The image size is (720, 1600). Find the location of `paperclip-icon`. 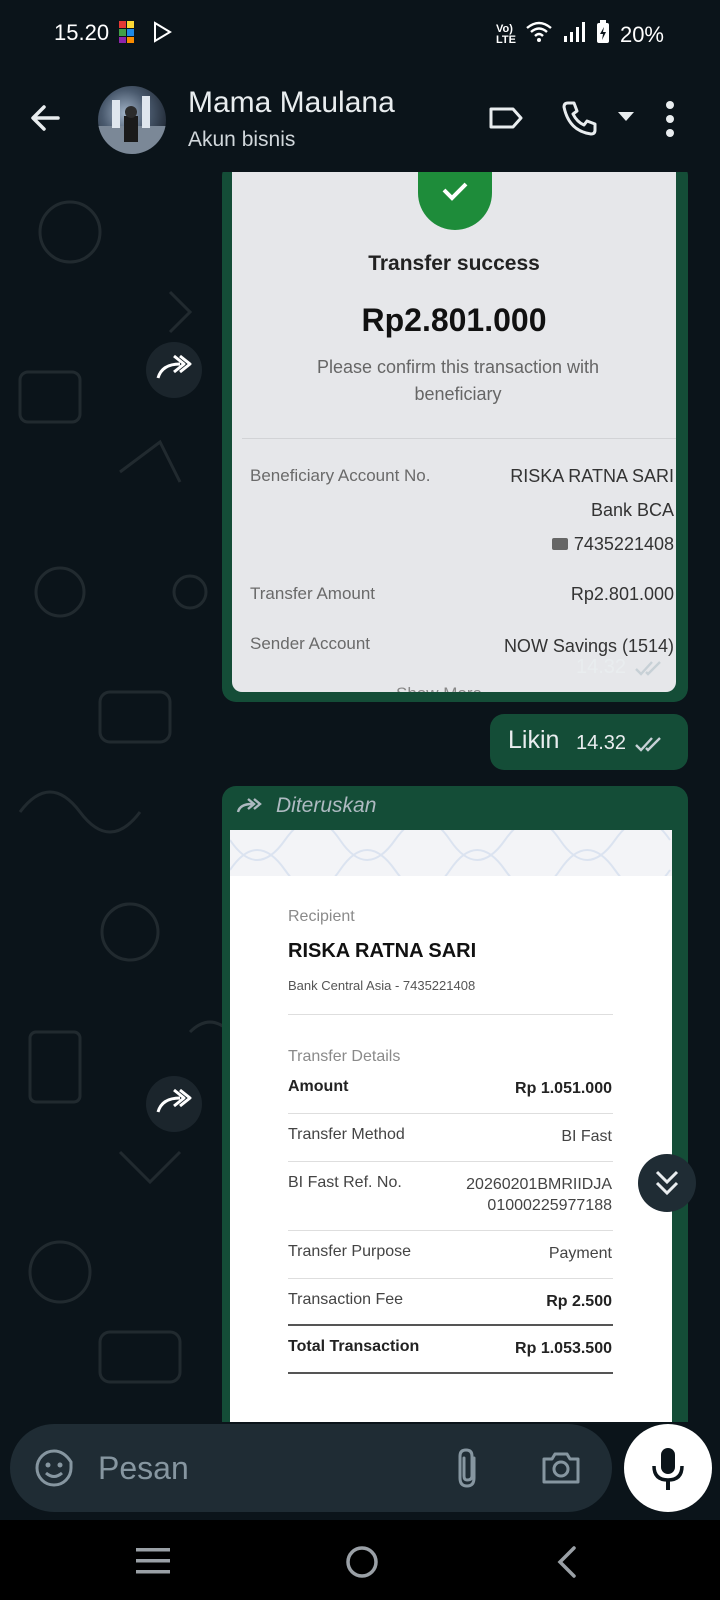

paperclip-icon is located at coordinates (467, 1468).